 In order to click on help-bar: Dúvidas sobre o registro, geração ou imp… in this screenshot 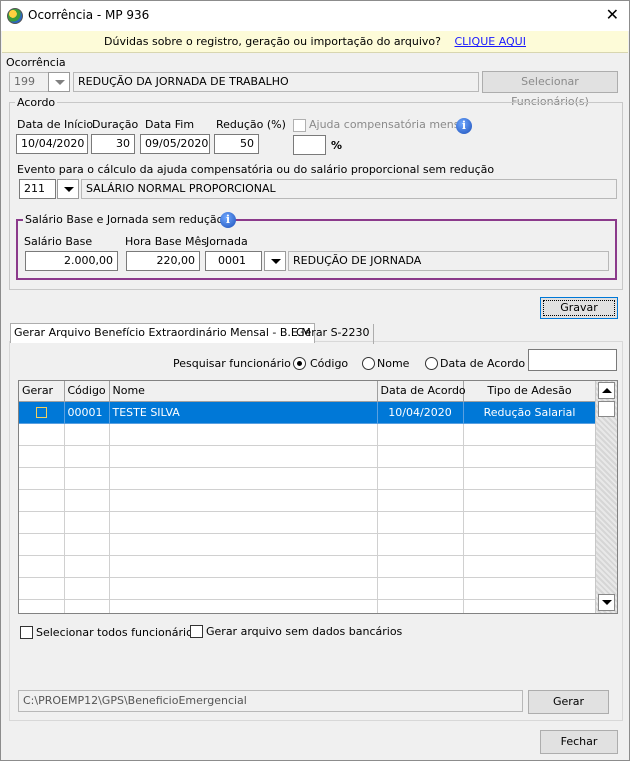, I will do `click(315, 42)`.